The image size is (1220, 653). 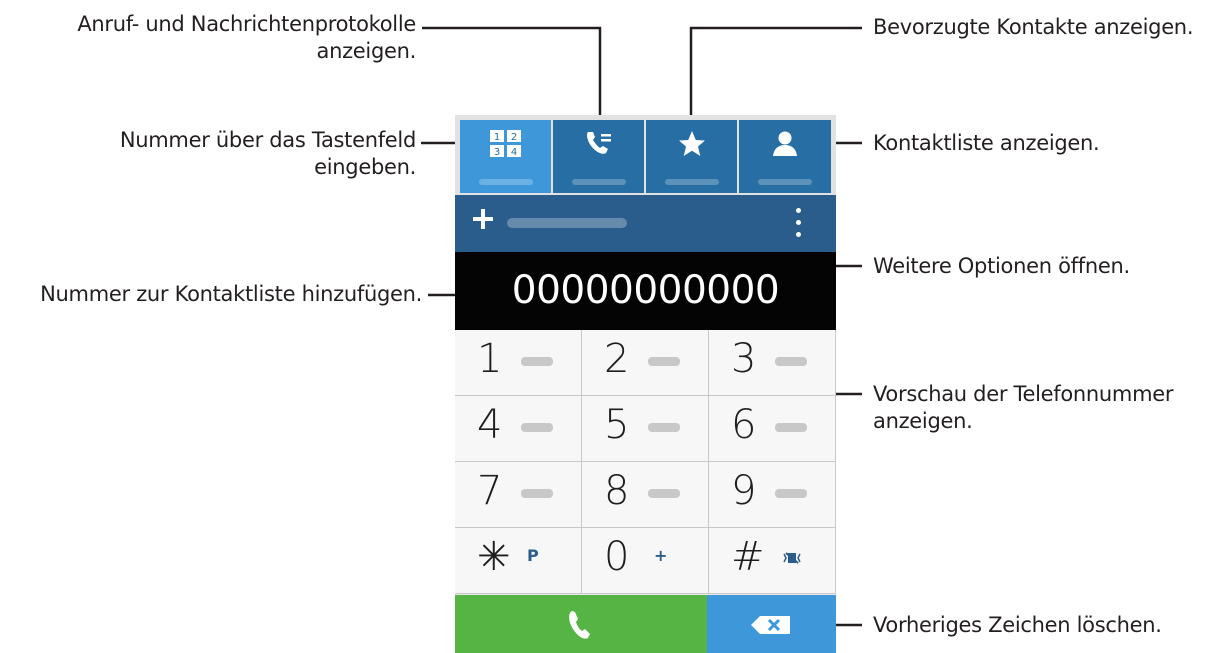 I want to click on call-button, so click(x=581, y=624).